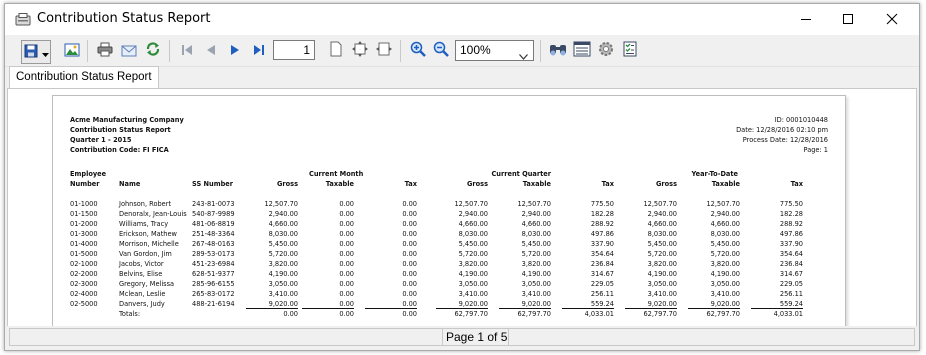 This screenshot has width=926, height=355. I want to click on find-button, so click(558, 51).